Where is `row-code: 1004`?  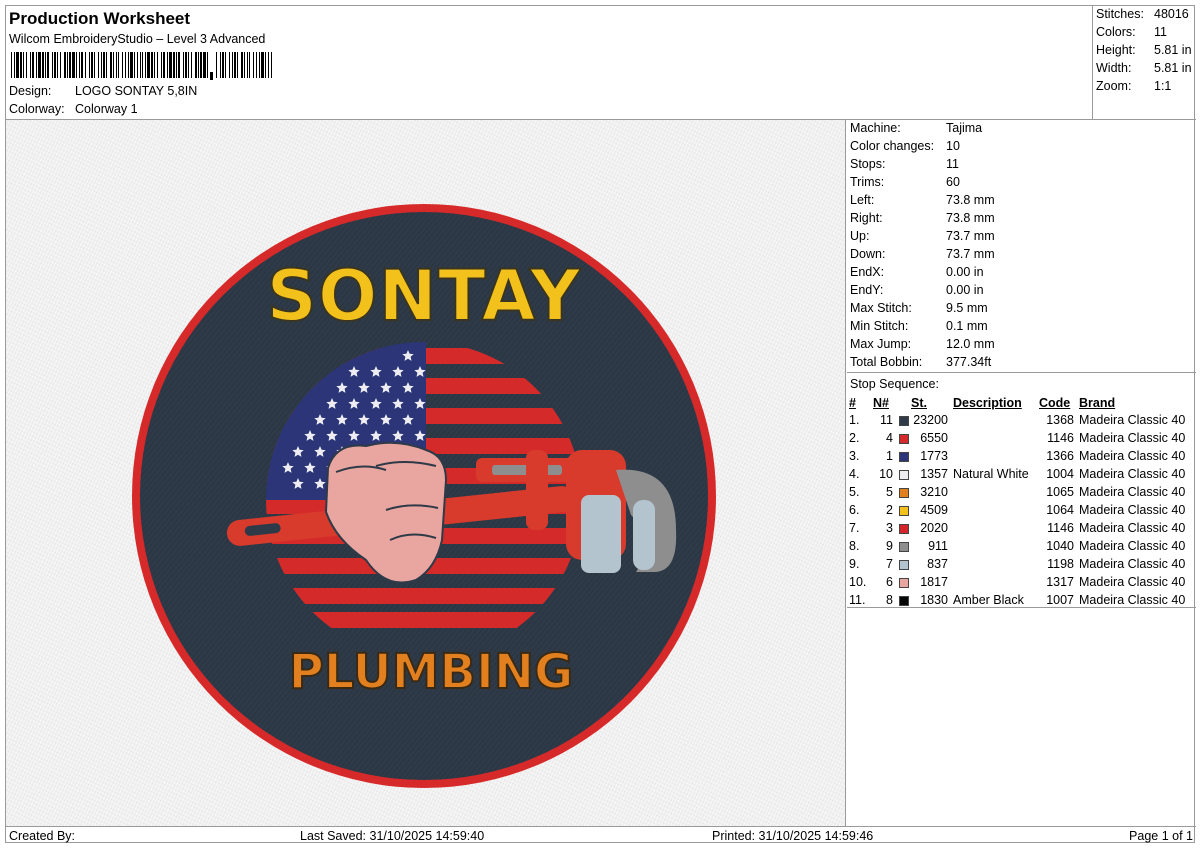 row-code: 1004 is located at coordinates (1060, 474).